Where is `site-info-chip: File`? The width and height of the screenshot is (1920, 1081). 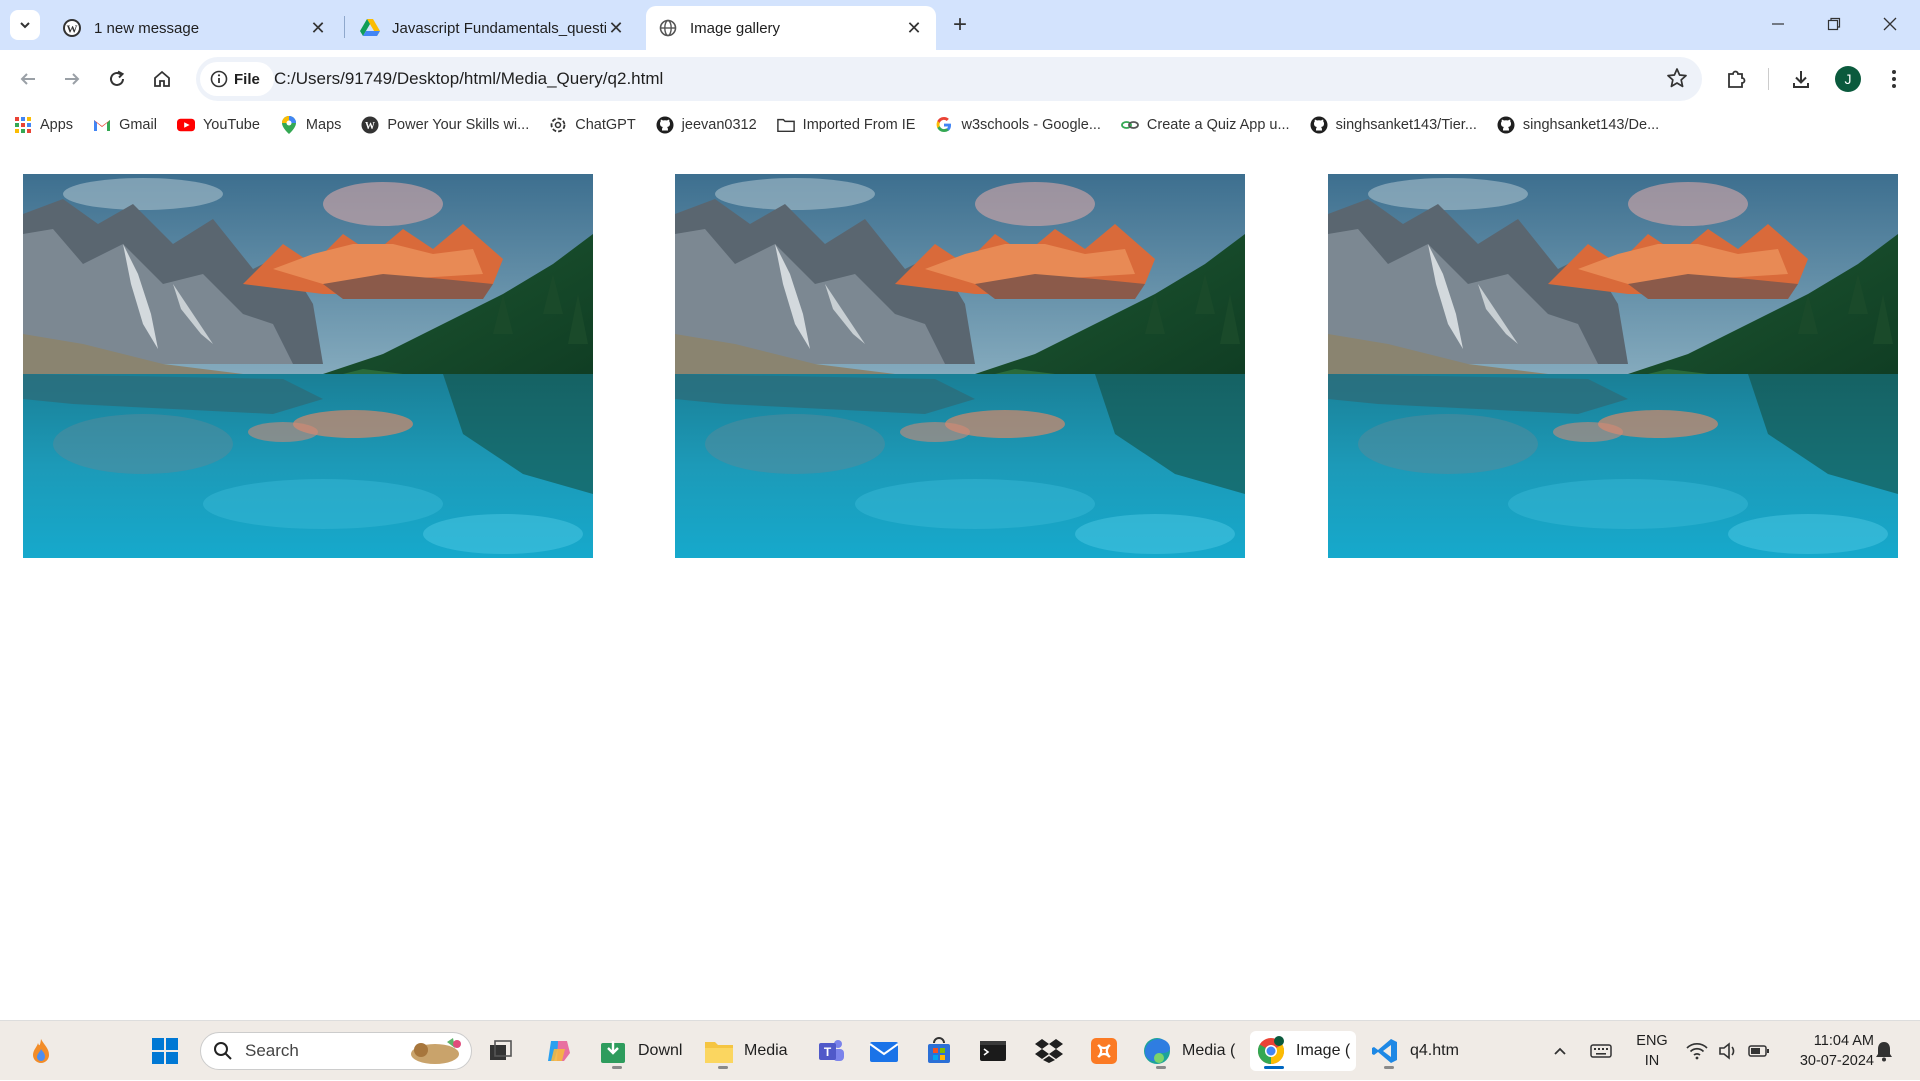 site-info-chip: File is located at coordinates (237, 79).